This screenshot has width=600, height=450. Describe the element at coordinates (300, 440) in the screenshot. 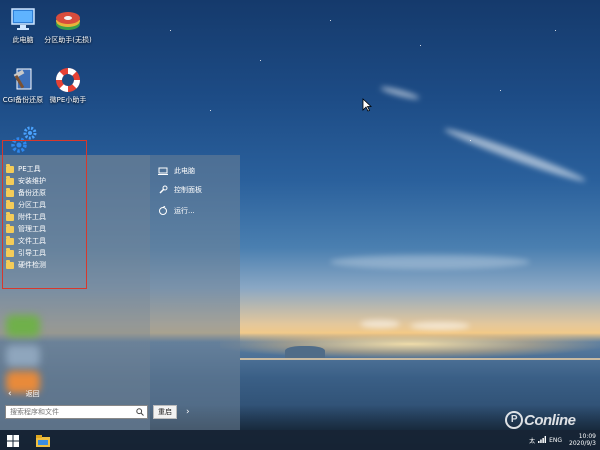

I see `taskbar: 太 ENG 10:09 2020/9/3` at that location.